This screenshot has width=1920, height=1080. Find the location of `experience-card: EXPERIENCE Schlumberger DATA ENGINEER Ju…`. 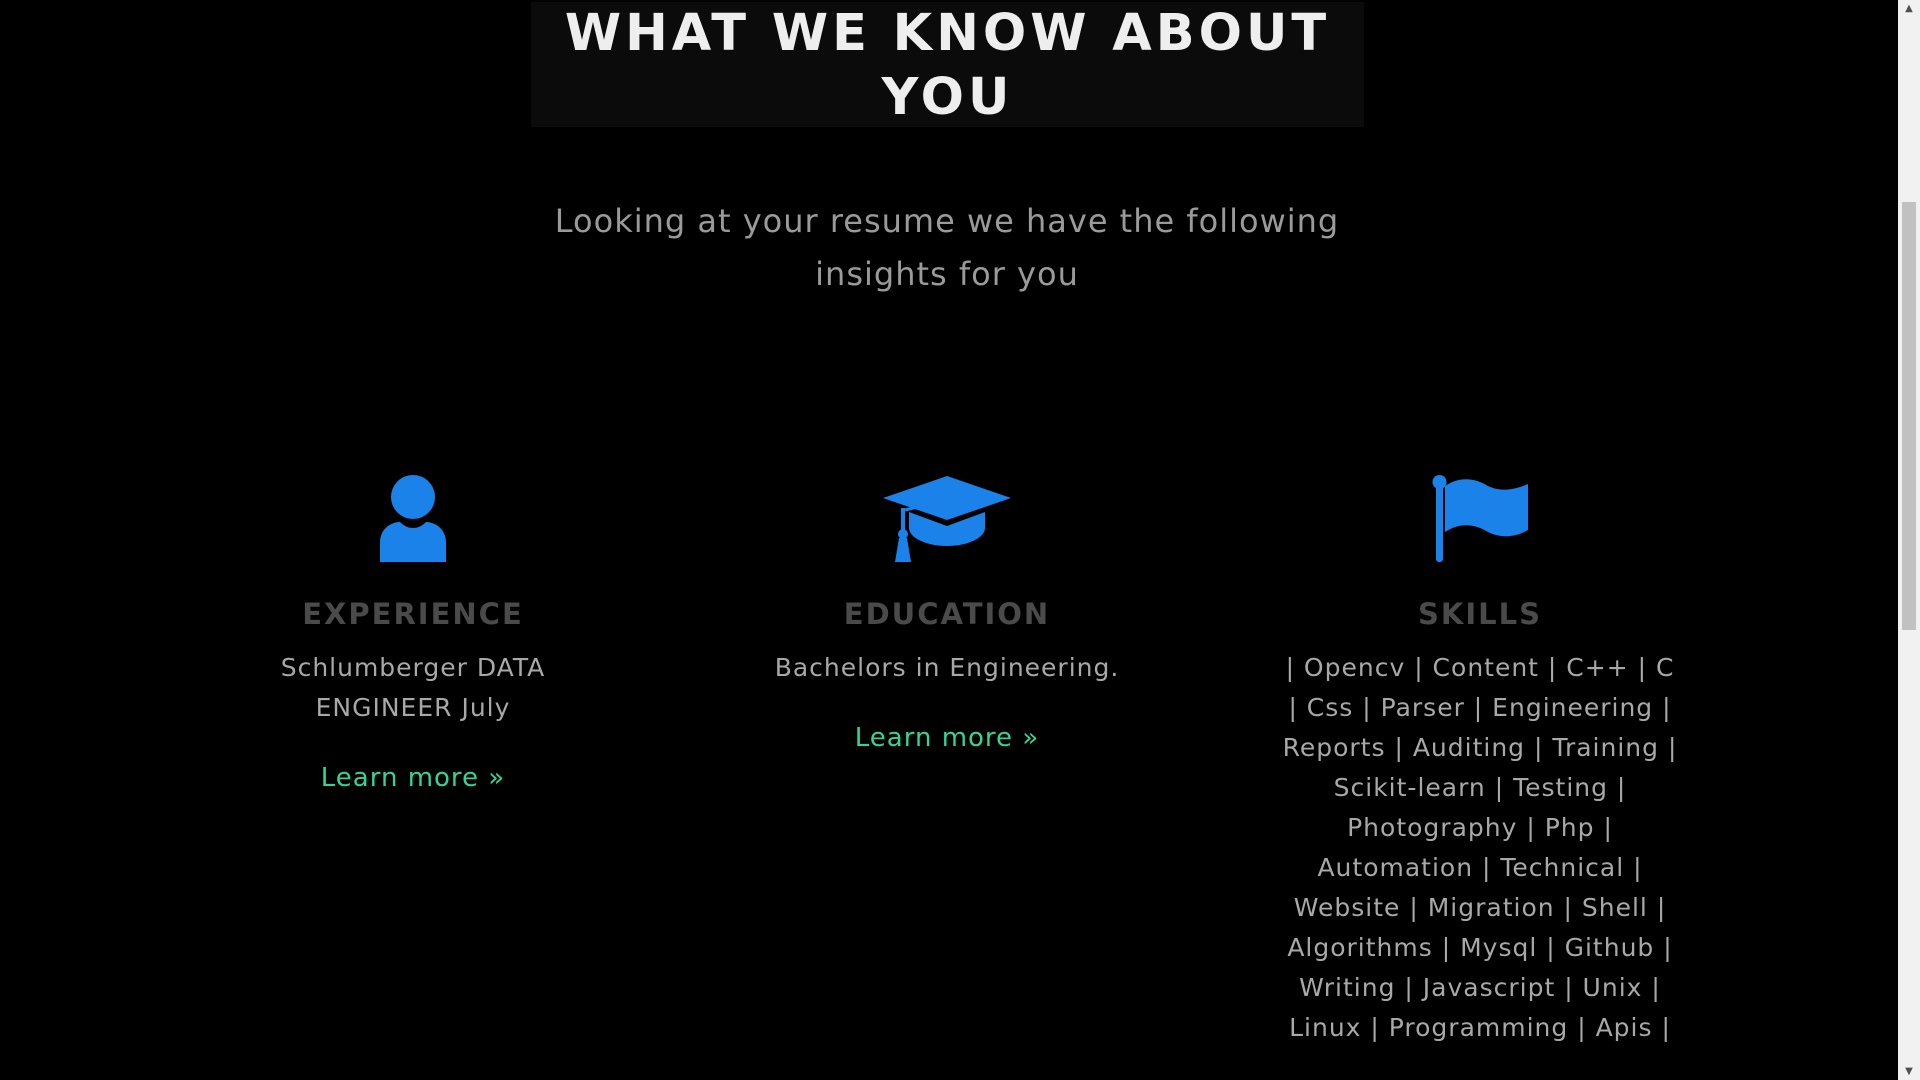

experience-card: EXPERIENCE Schlumberger DATA ENGINEER Ju… is located at coordinates (413, 633).